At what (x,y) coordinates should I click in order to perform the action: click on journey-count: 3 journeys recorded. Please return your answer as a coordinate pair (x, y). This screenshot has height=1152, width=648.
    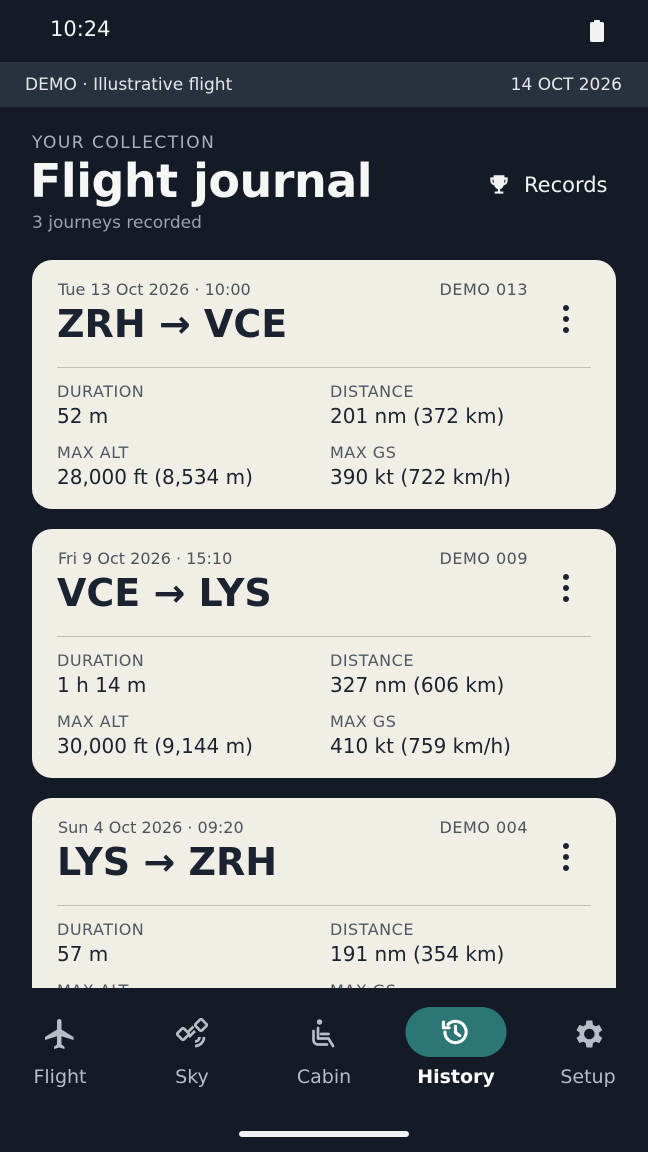
    Looking at the image, I should click on (117, 223).